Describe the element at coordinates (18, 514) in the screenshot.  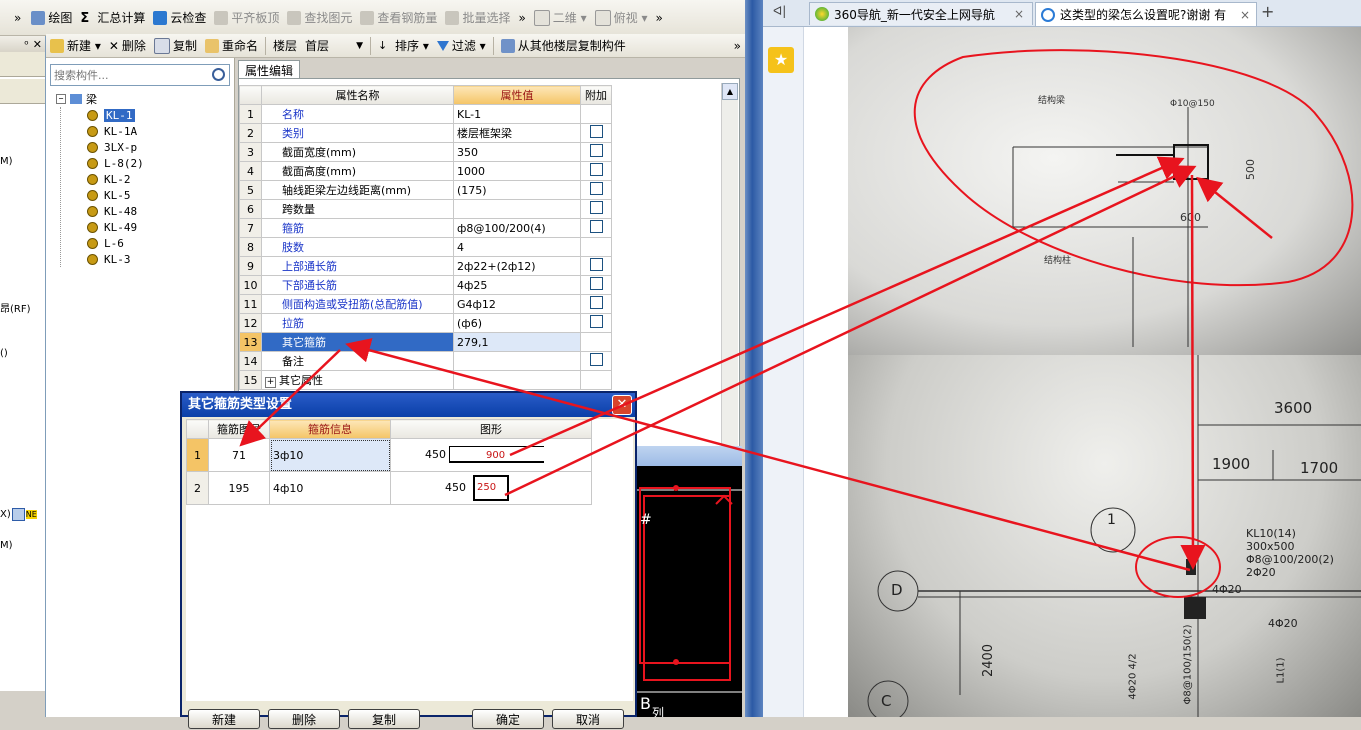
I see `left-panel-item: X) NE` at that location.